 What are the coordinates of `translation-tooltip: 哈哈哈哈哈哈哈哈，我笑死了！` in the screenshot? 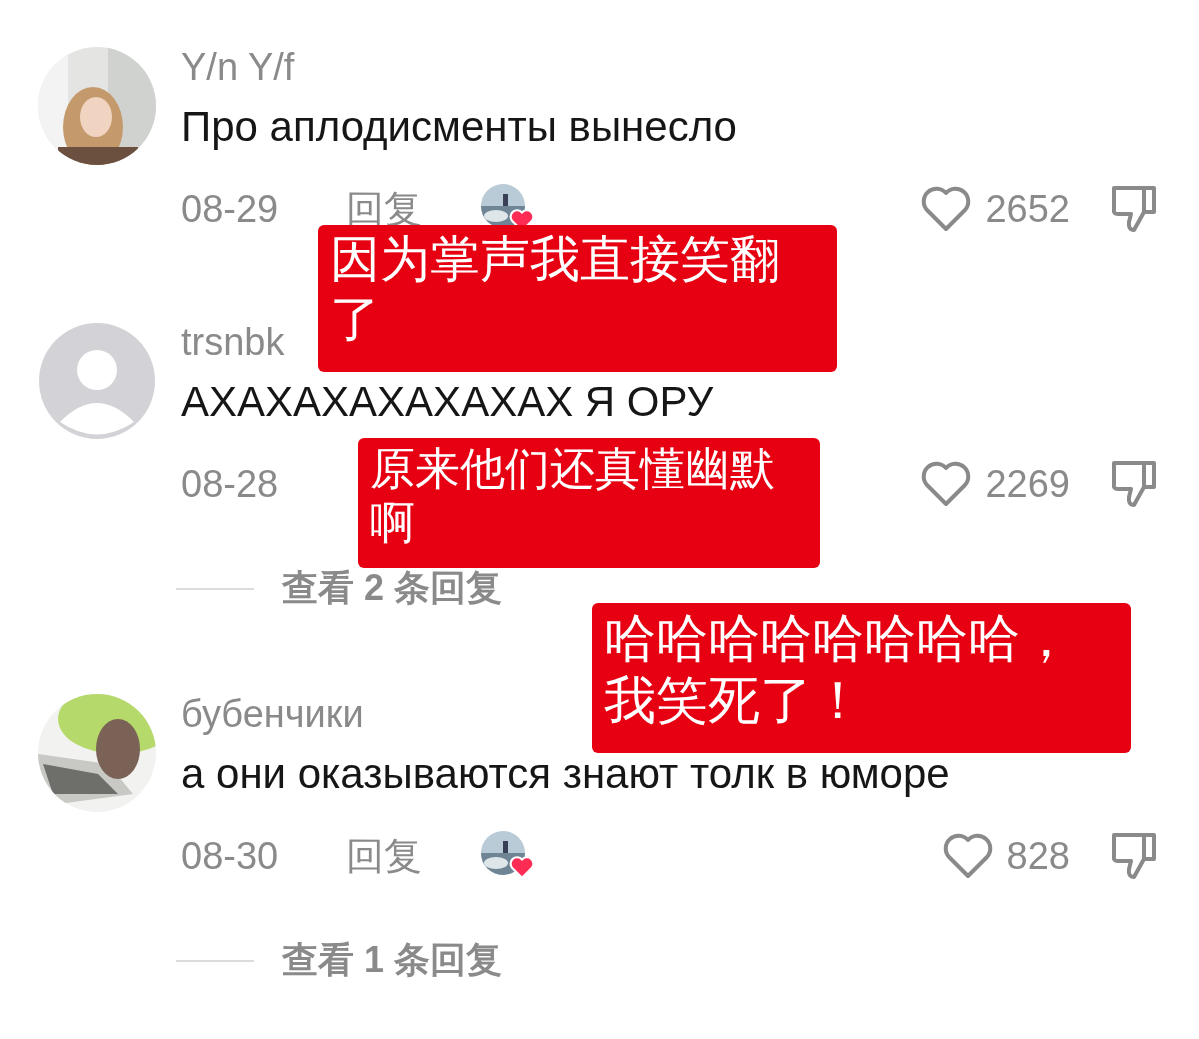 It's located at (861, 678).